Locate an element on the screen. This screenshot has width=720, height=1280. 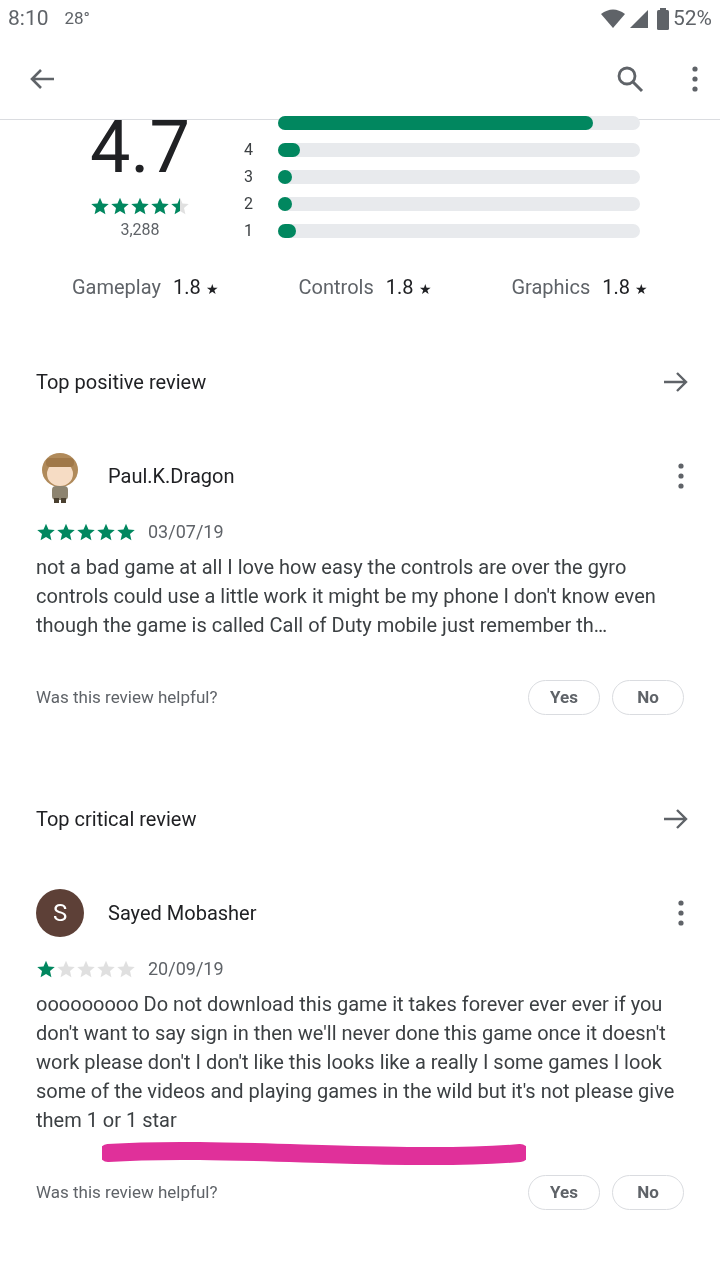
aspect-name: Gameplay is located at coordinates (116, 287).